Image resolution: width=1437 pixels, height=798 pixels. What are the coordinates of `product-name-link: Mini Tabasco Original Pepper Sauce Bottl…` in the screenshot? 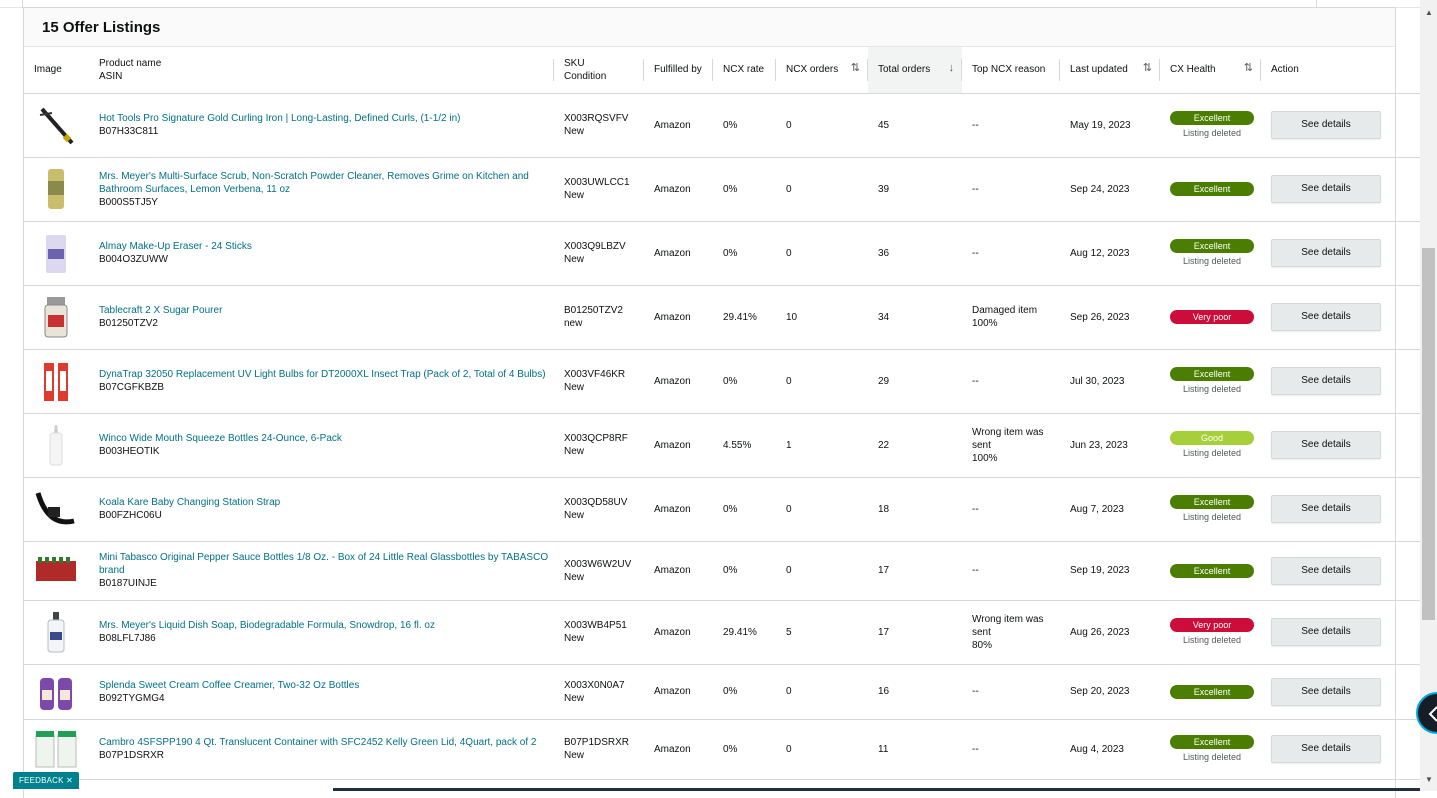 It's located at (326, 564).